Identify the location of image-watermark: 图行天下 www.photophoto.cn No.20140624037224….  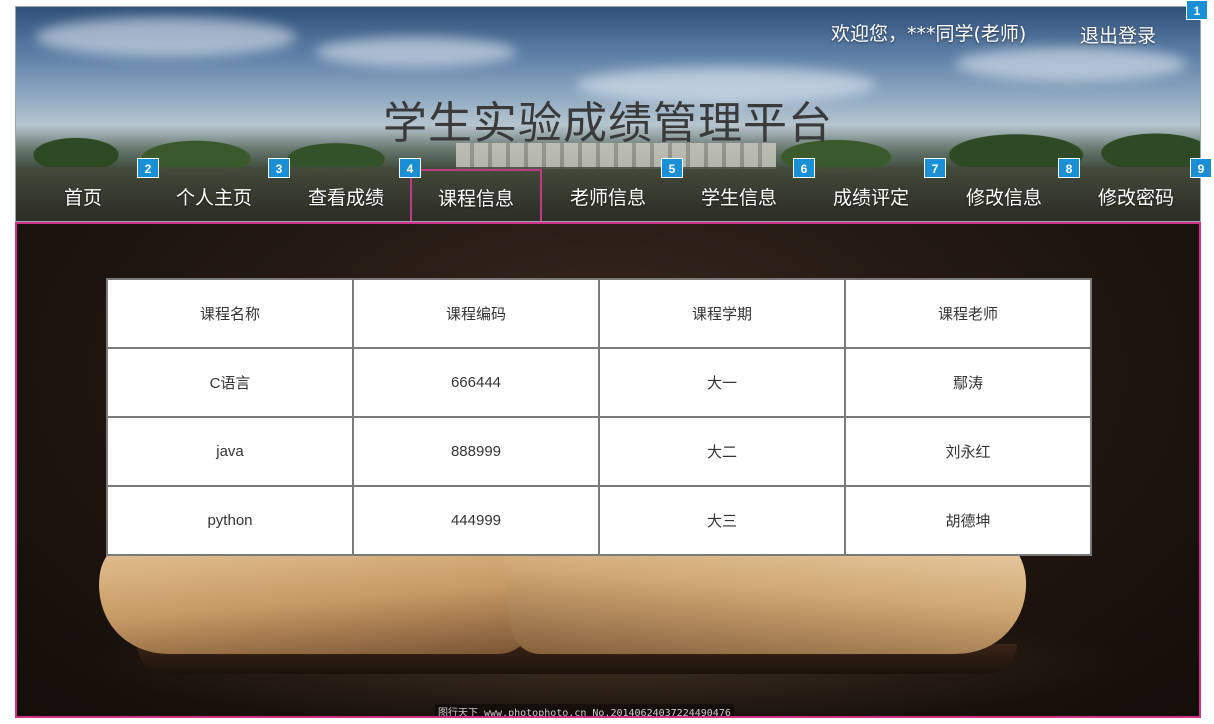
(584, 710).